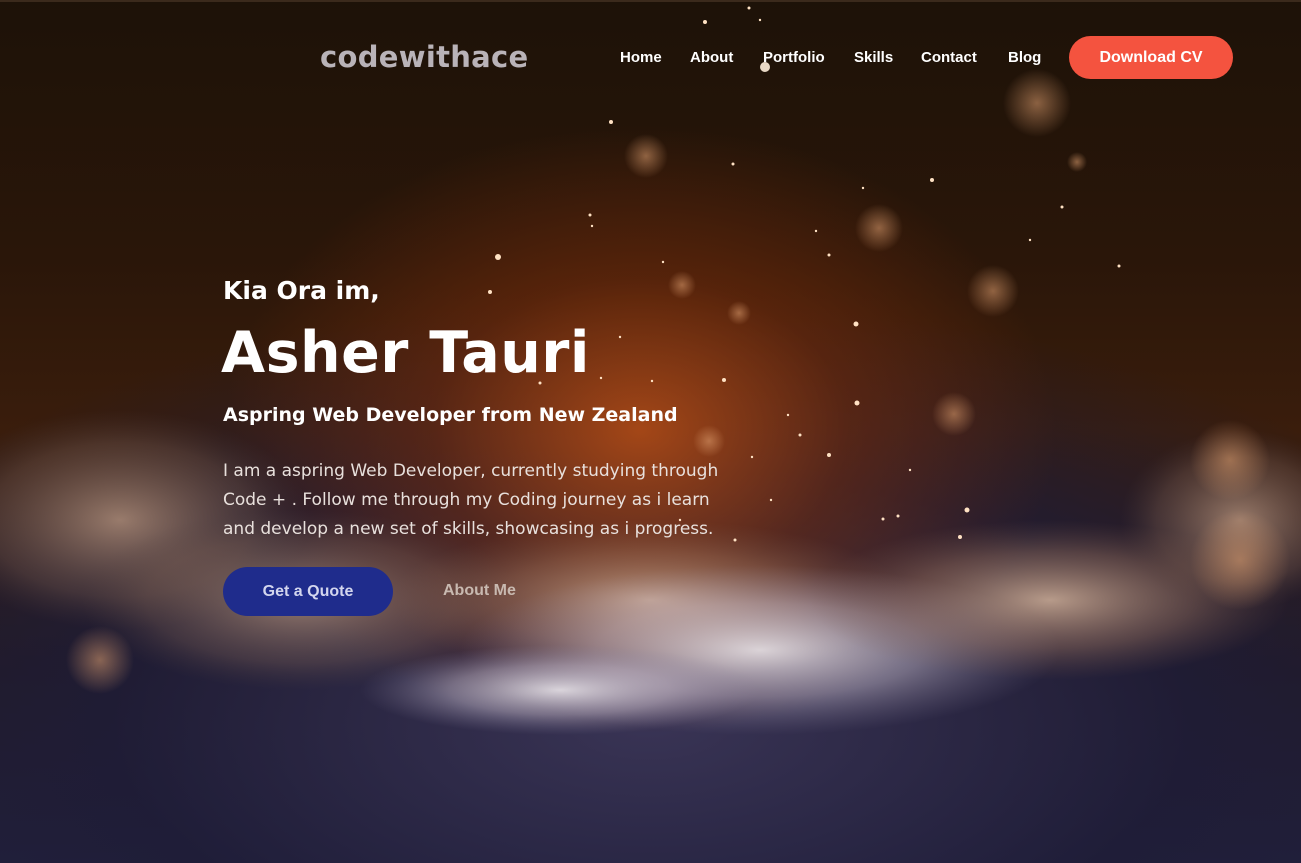 The height and width of the screenshot is (863, 1301). What do you see at coordinates (308, 591) in the screenshot?
I see `get-quote-button: Get a Quote` at bounding box center [308, 591].